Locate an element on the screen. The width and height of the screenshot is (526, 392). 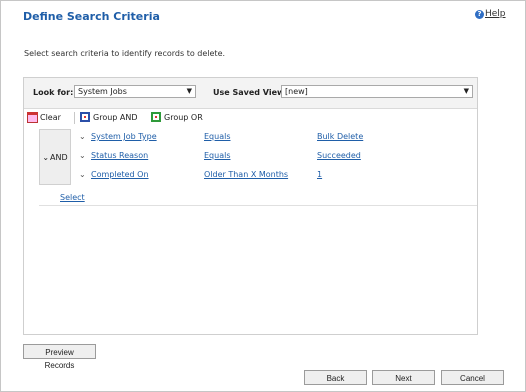
group-and-icon is located at coordinates (85, 117).